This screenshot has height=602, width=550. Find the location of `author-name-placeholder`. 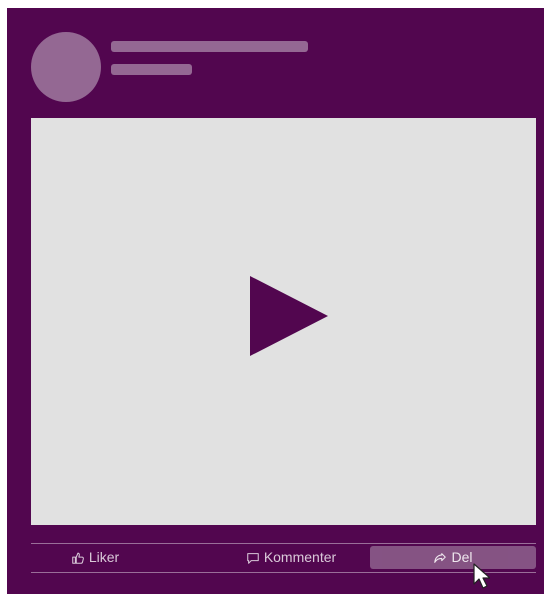

author-name-placeholder is located at coordinates (209, 46).